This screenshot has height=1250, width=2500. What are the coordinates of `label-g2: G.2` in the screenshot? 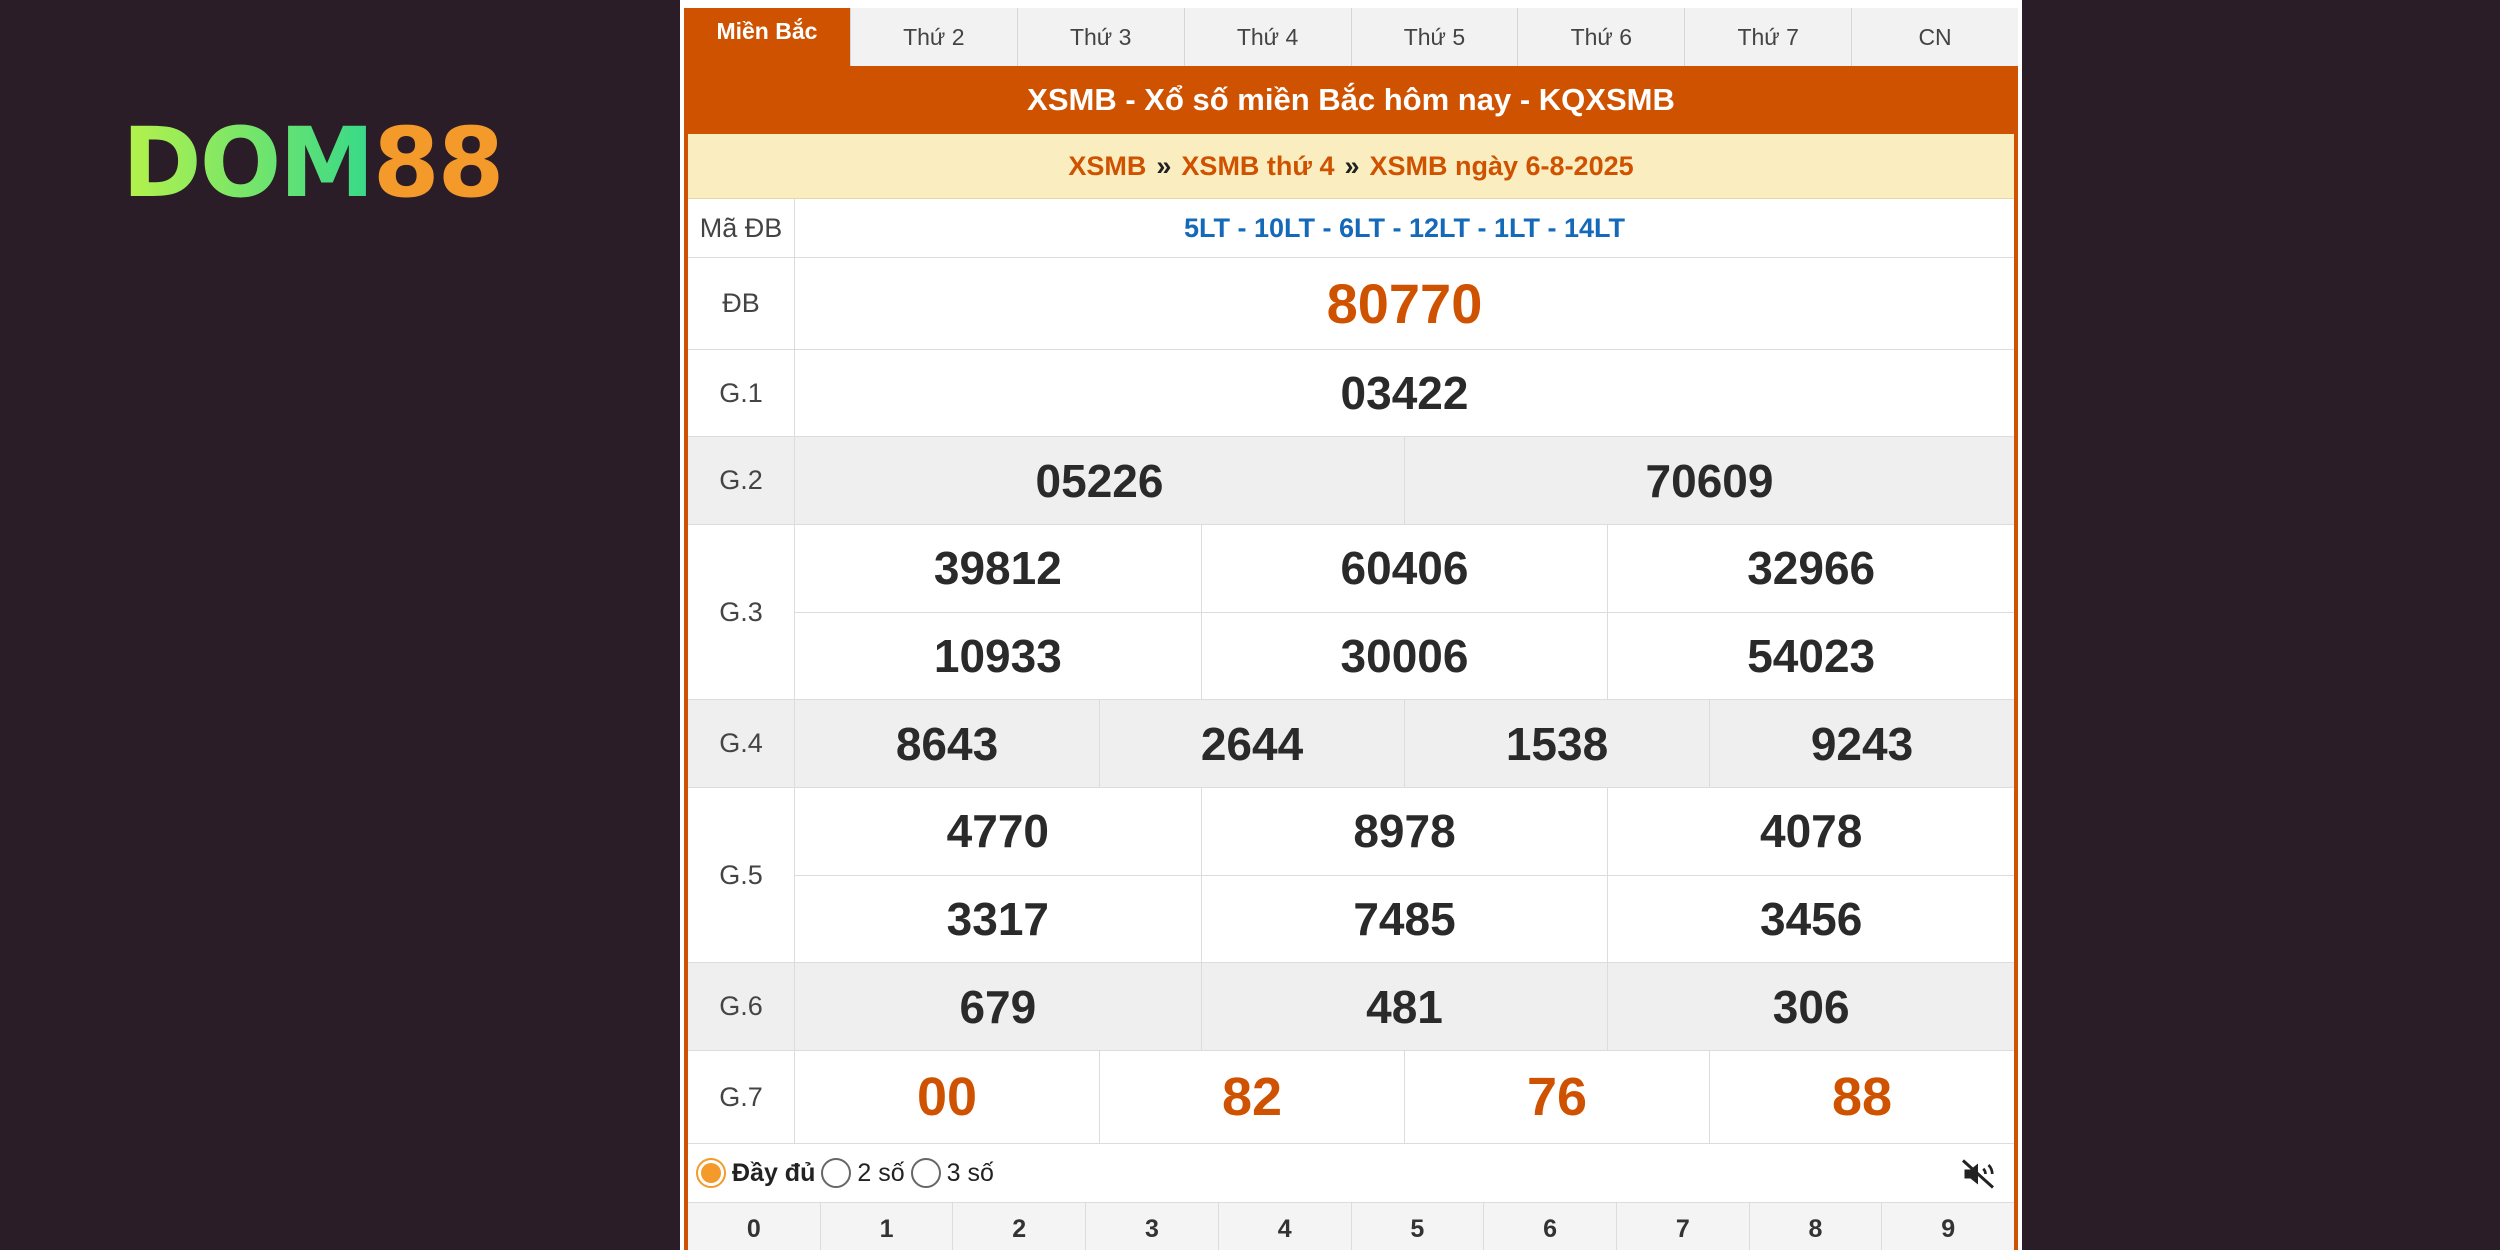 It's located at (741, 480).